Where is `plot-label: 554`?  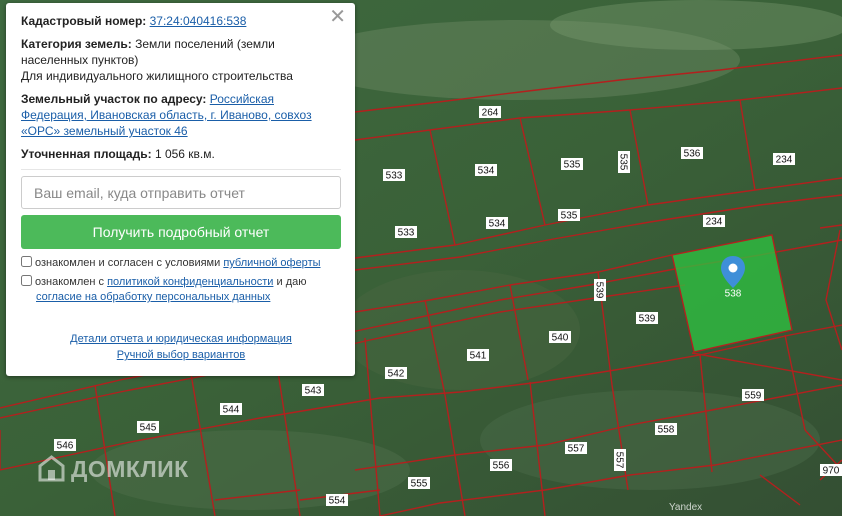
plot-label: 554 is located at coordinates (337, 500).